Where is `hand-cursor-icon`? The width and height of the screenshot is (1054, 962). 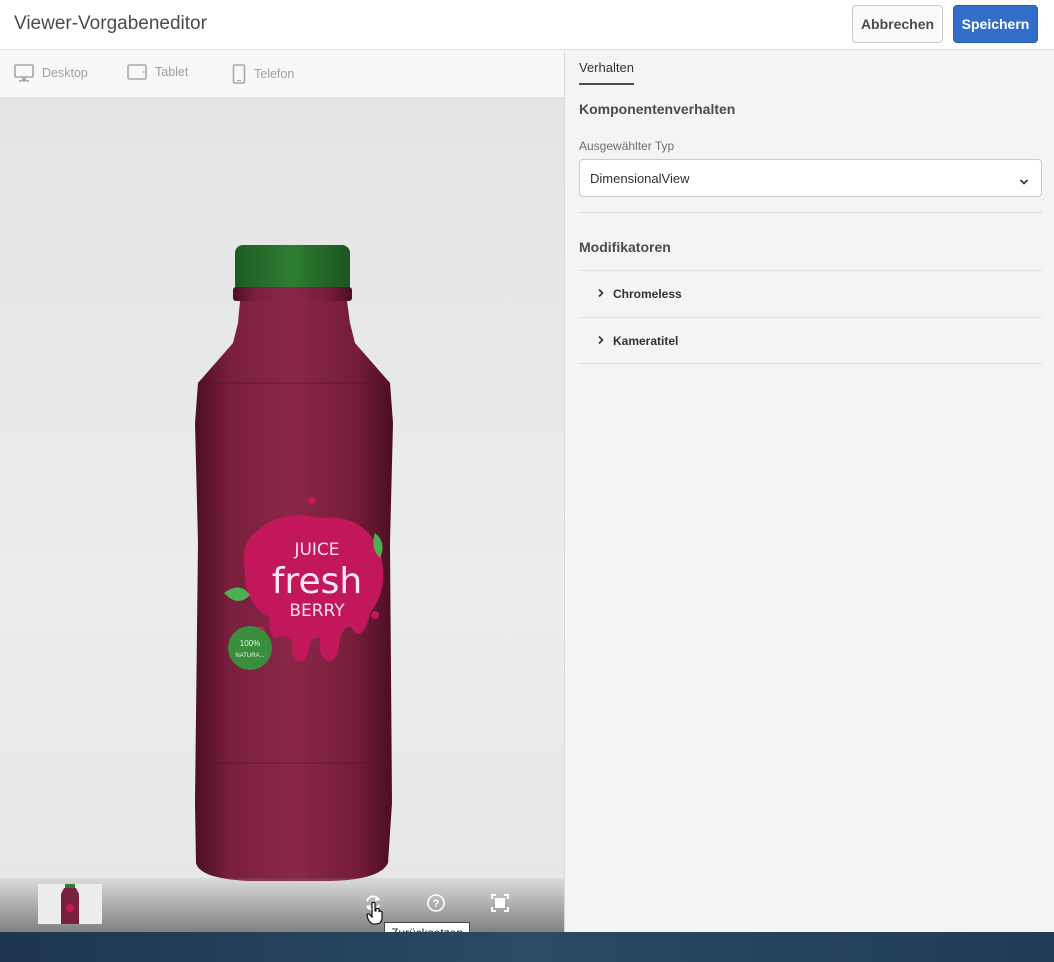
hand-cursor-icon is located at coordinates (375, 915).